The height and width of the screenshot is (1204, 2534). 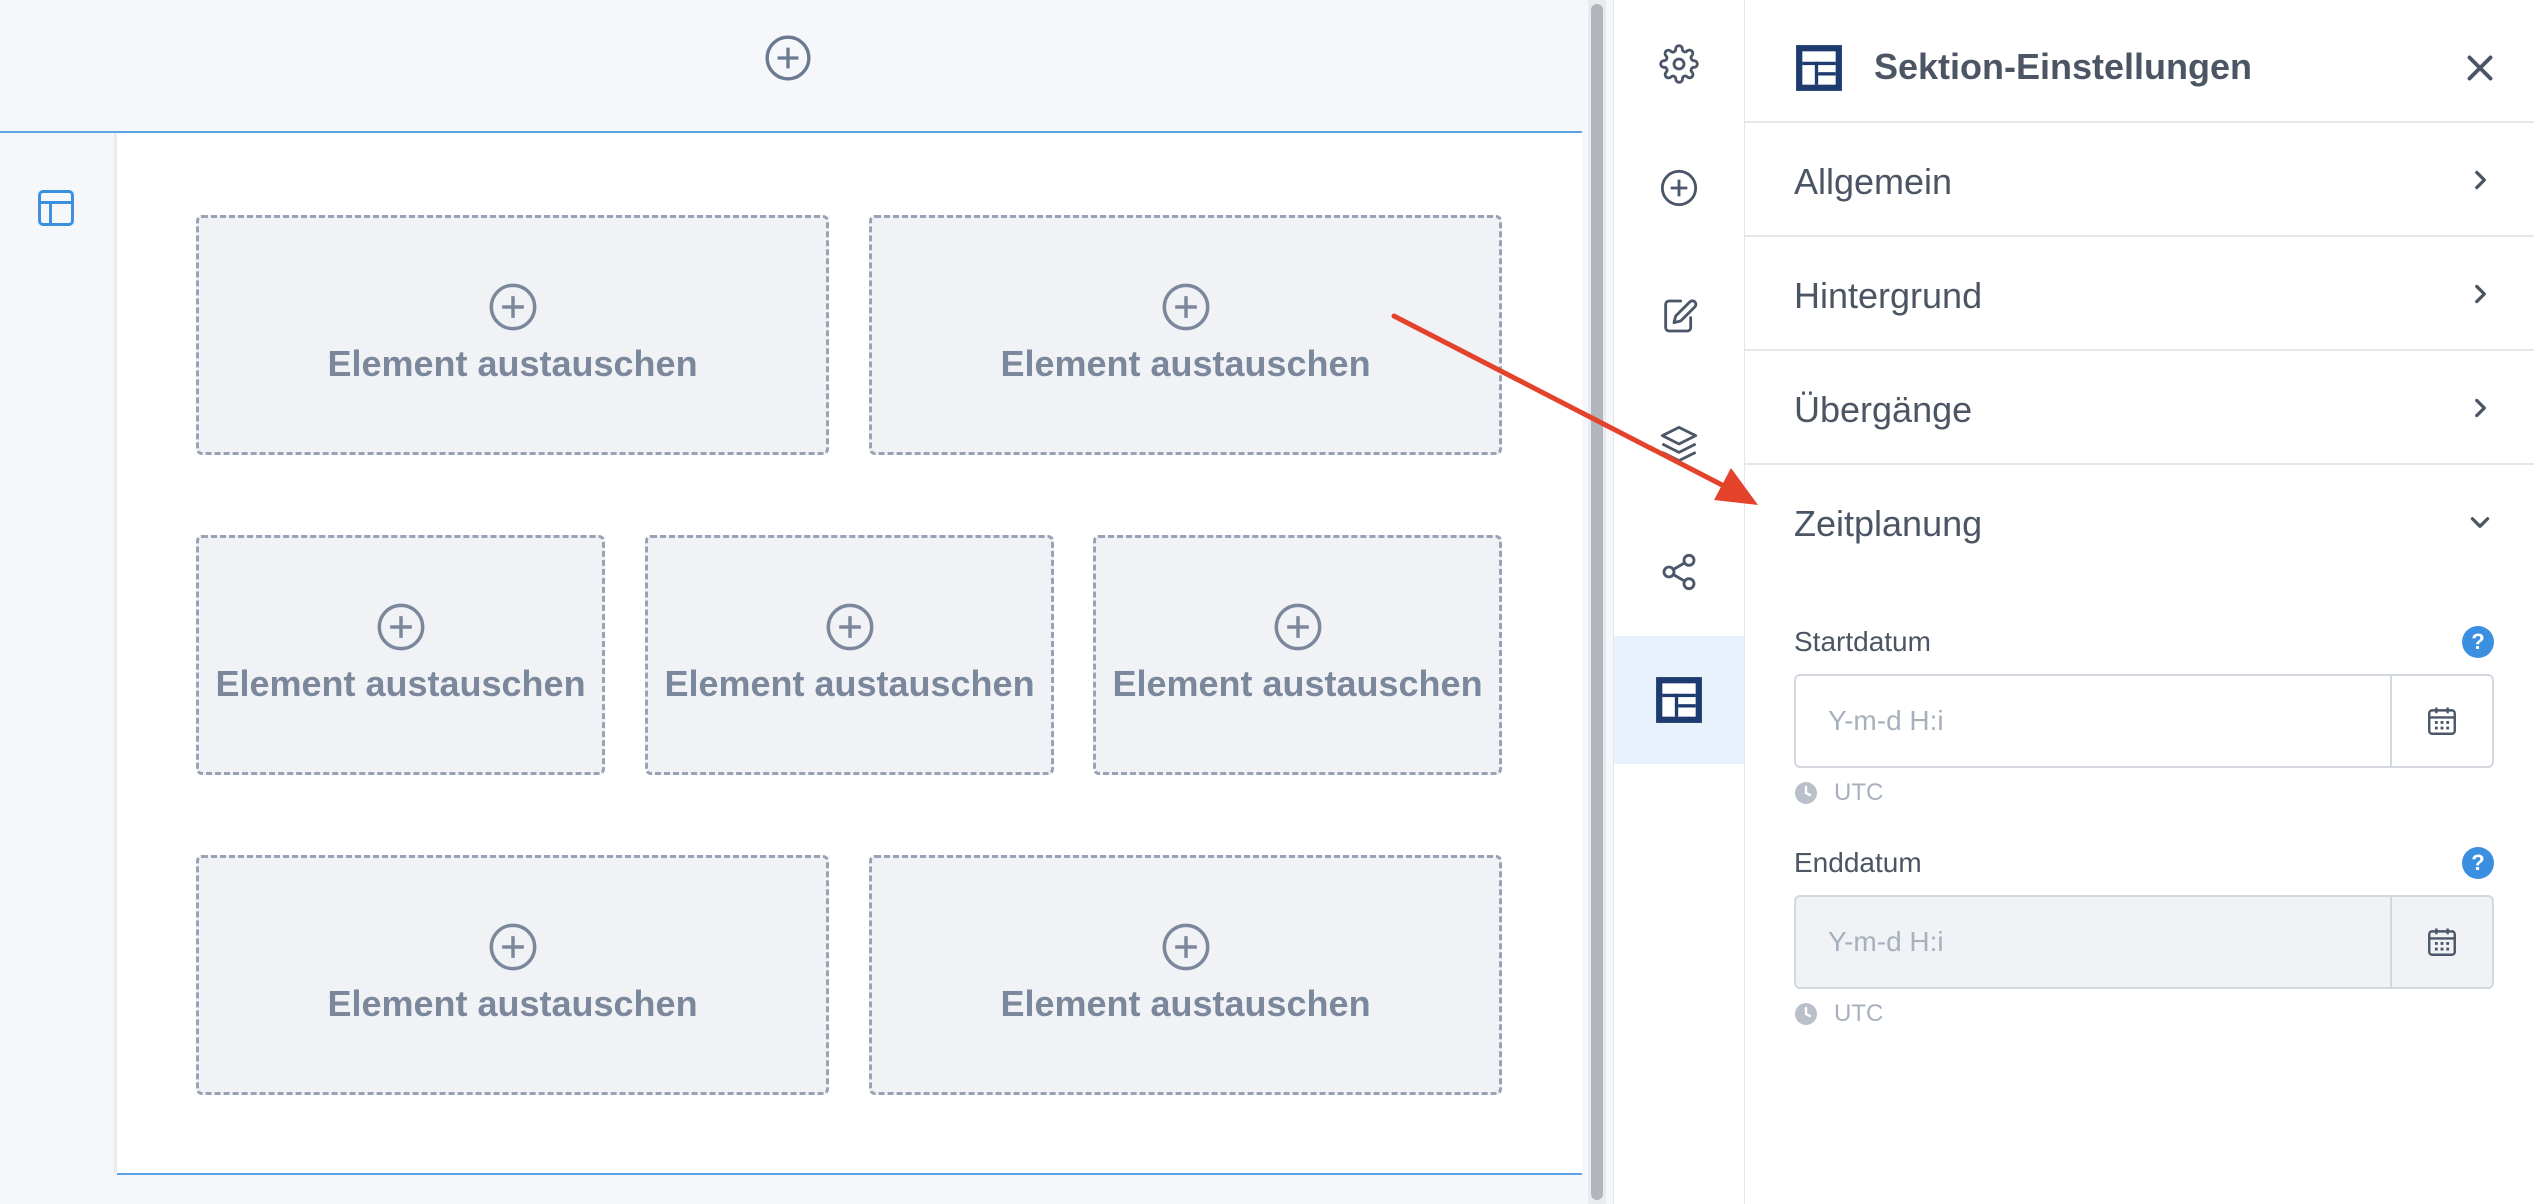 I want to click on rail-layers-button, so click(x=1679, y=444).